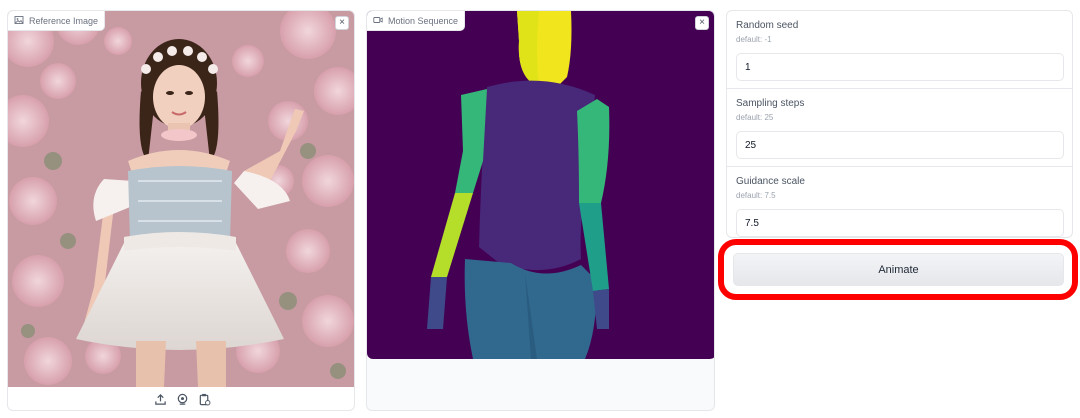  I want to click on upload-icon, so click(160, 400).